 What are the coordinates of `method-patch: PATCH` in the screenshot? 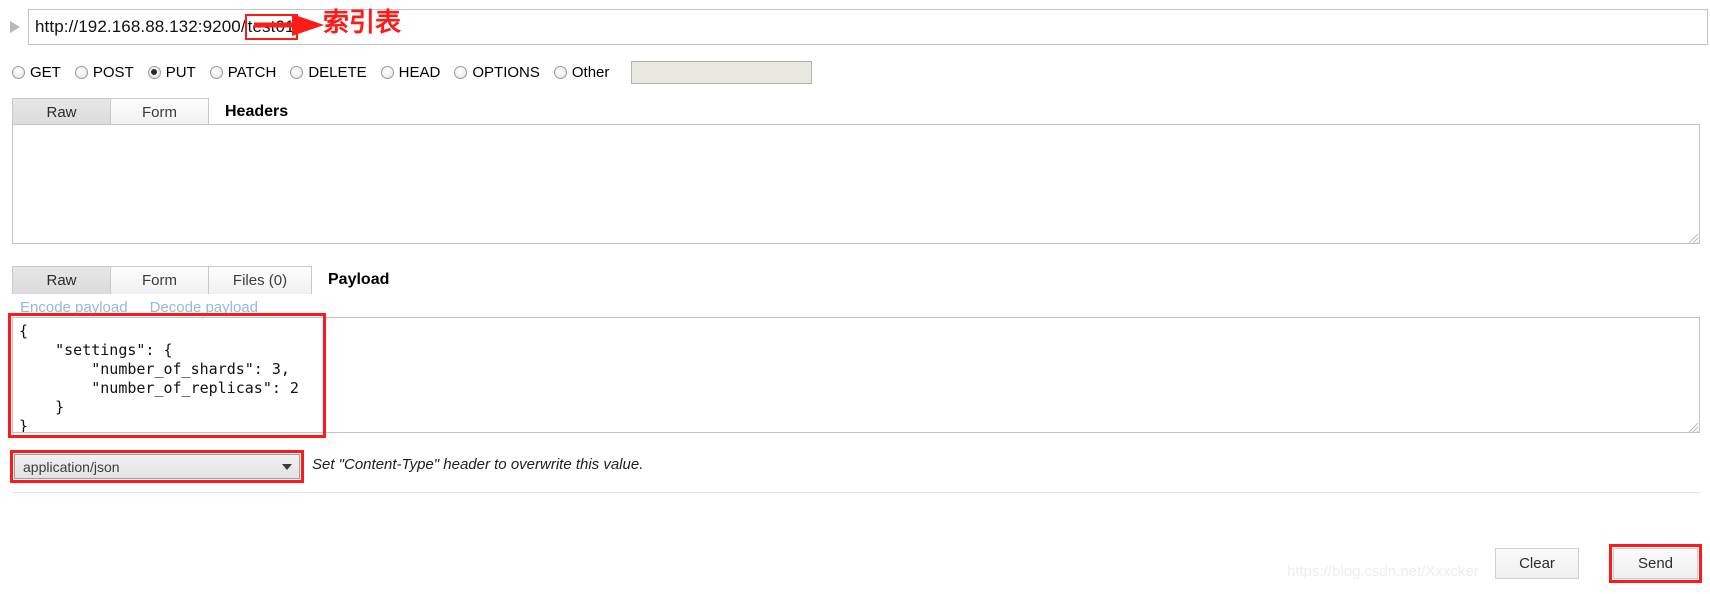 It's located at (243, 72).